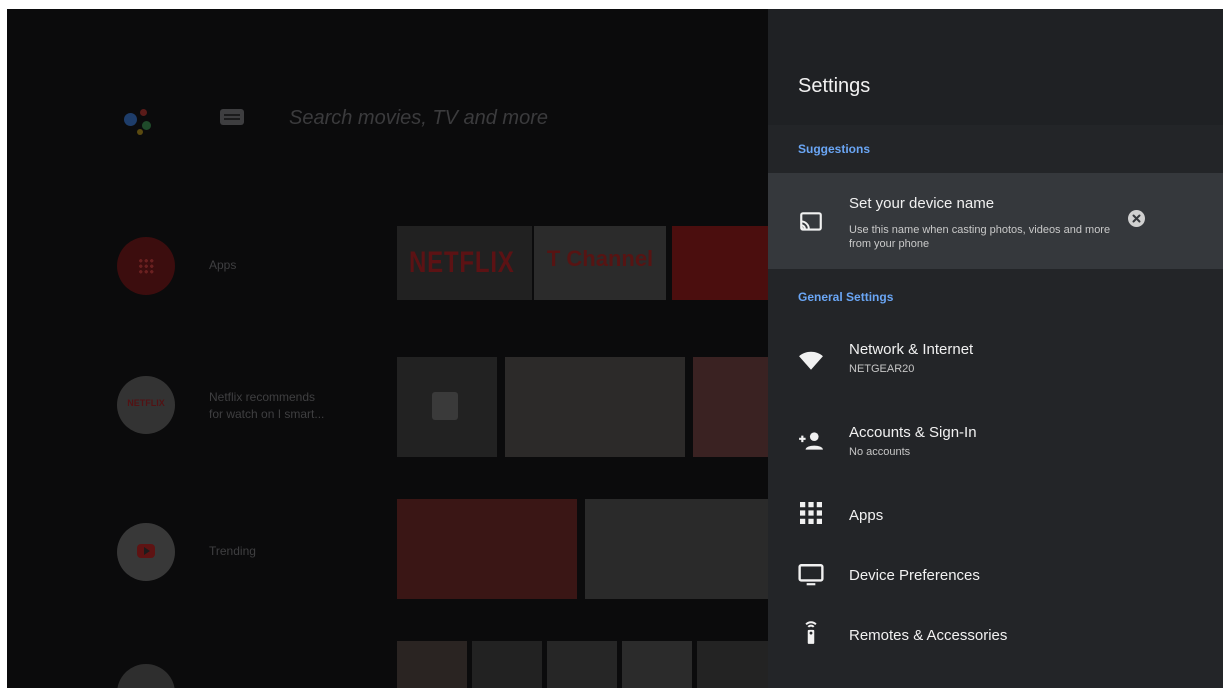 The height and width of the screenshot is (688, 1223). I want to click on channel-app-tile: T Channel, so click(600, 263).